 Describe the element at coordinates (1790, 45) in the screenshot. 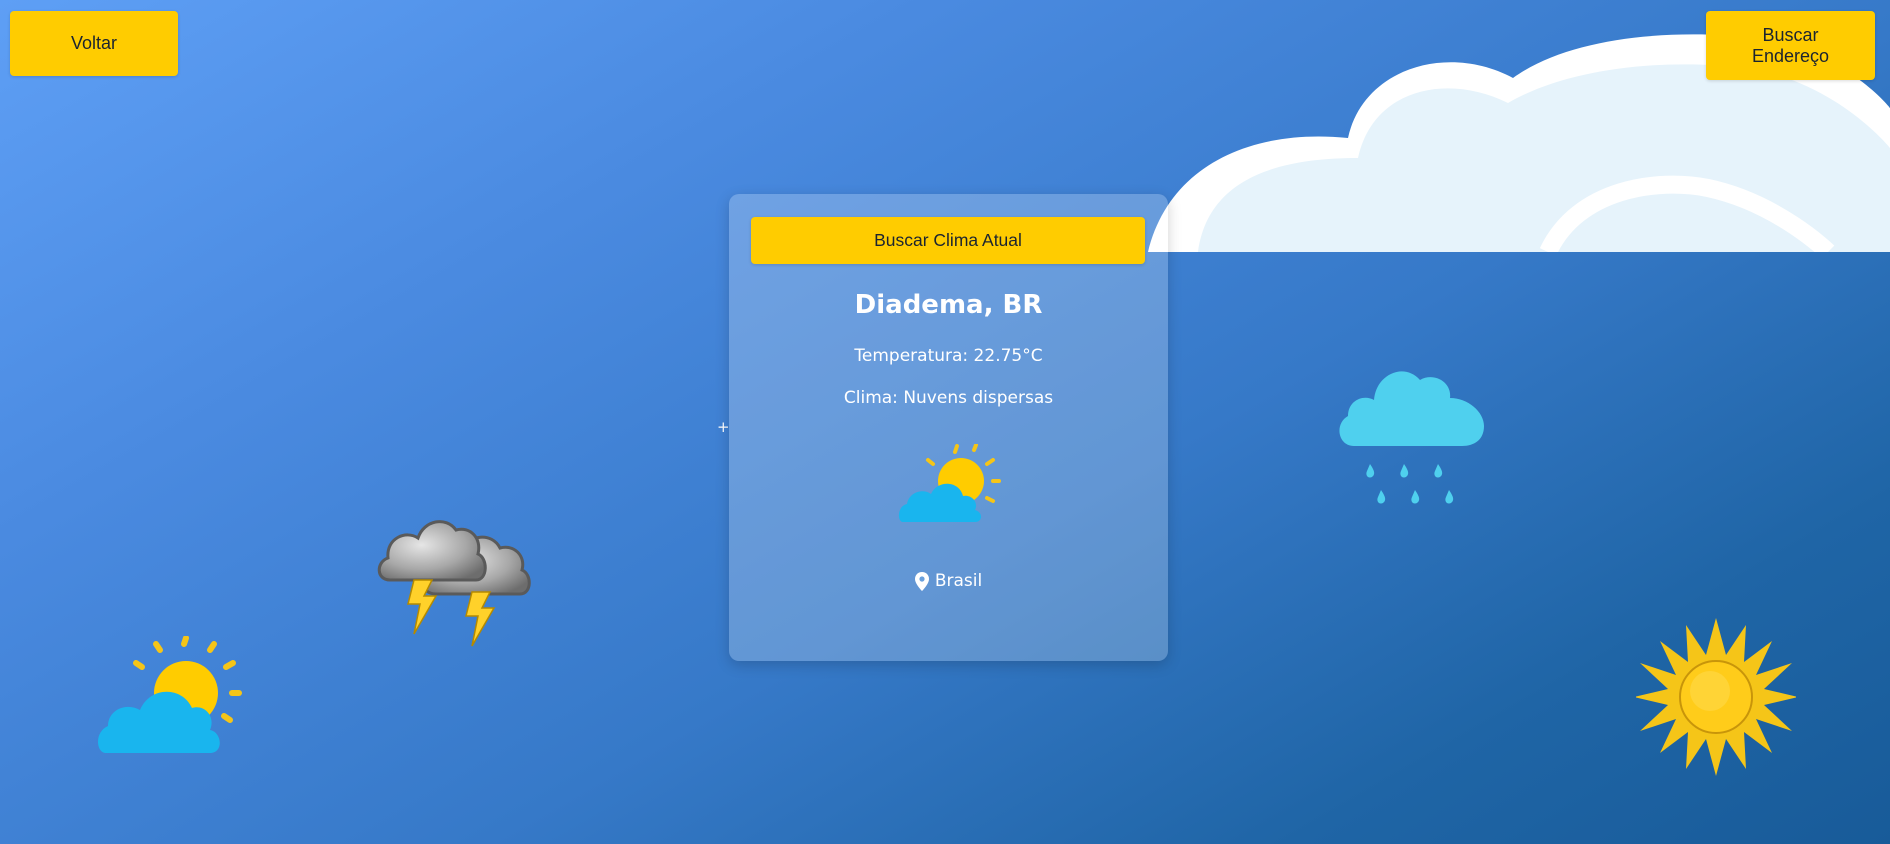

I see `search-address-button: Buscar Endereço` at that location.